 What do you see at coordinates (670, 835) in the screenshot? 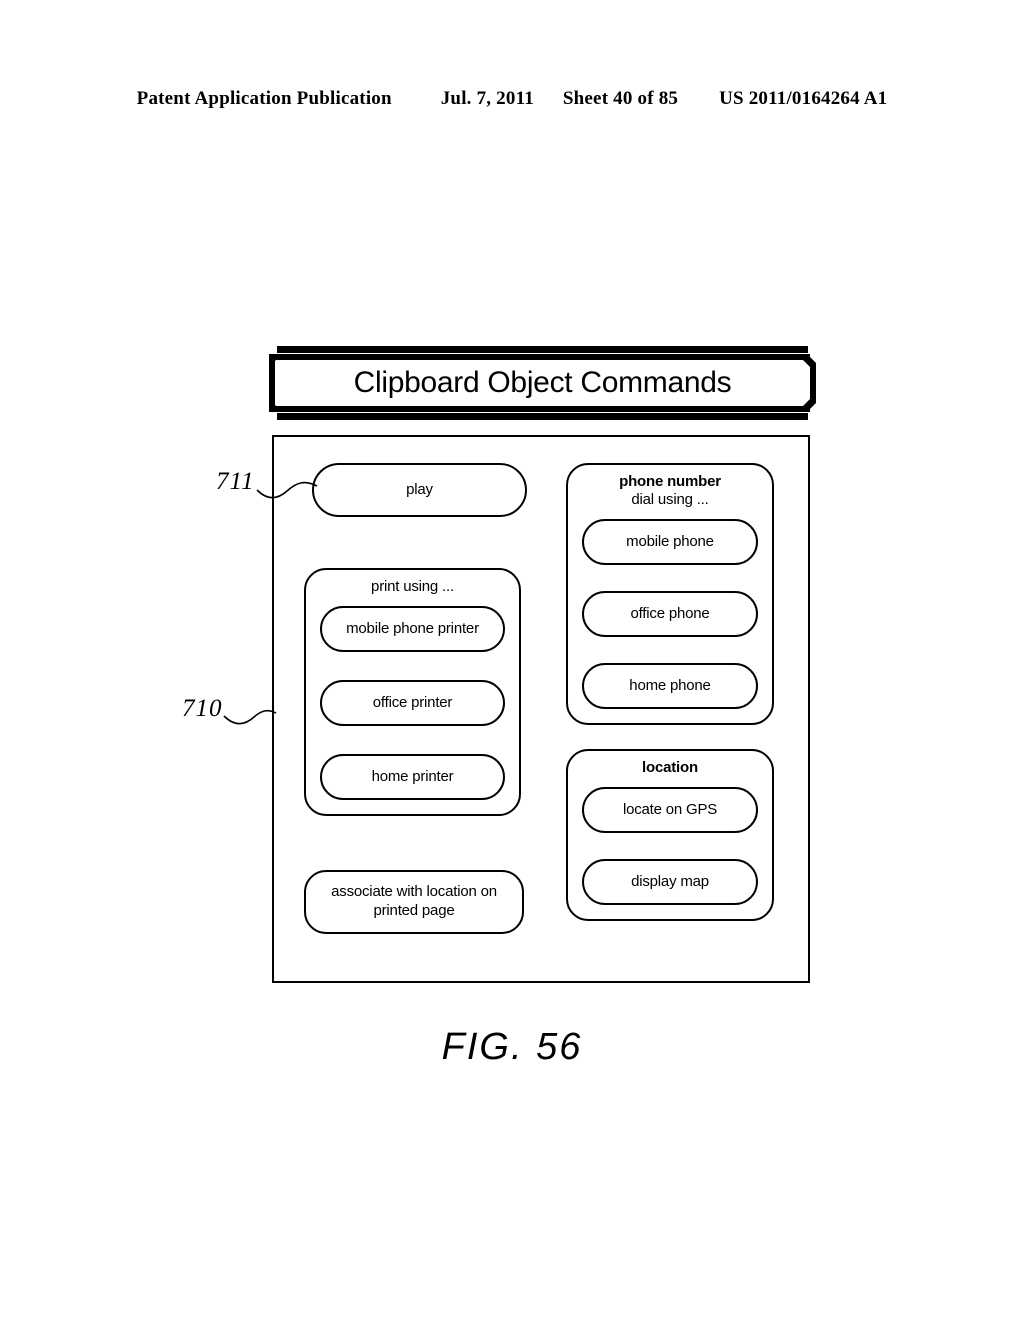
I see `location-group: location locate on GPS display map` at bounding box center [670, 835].